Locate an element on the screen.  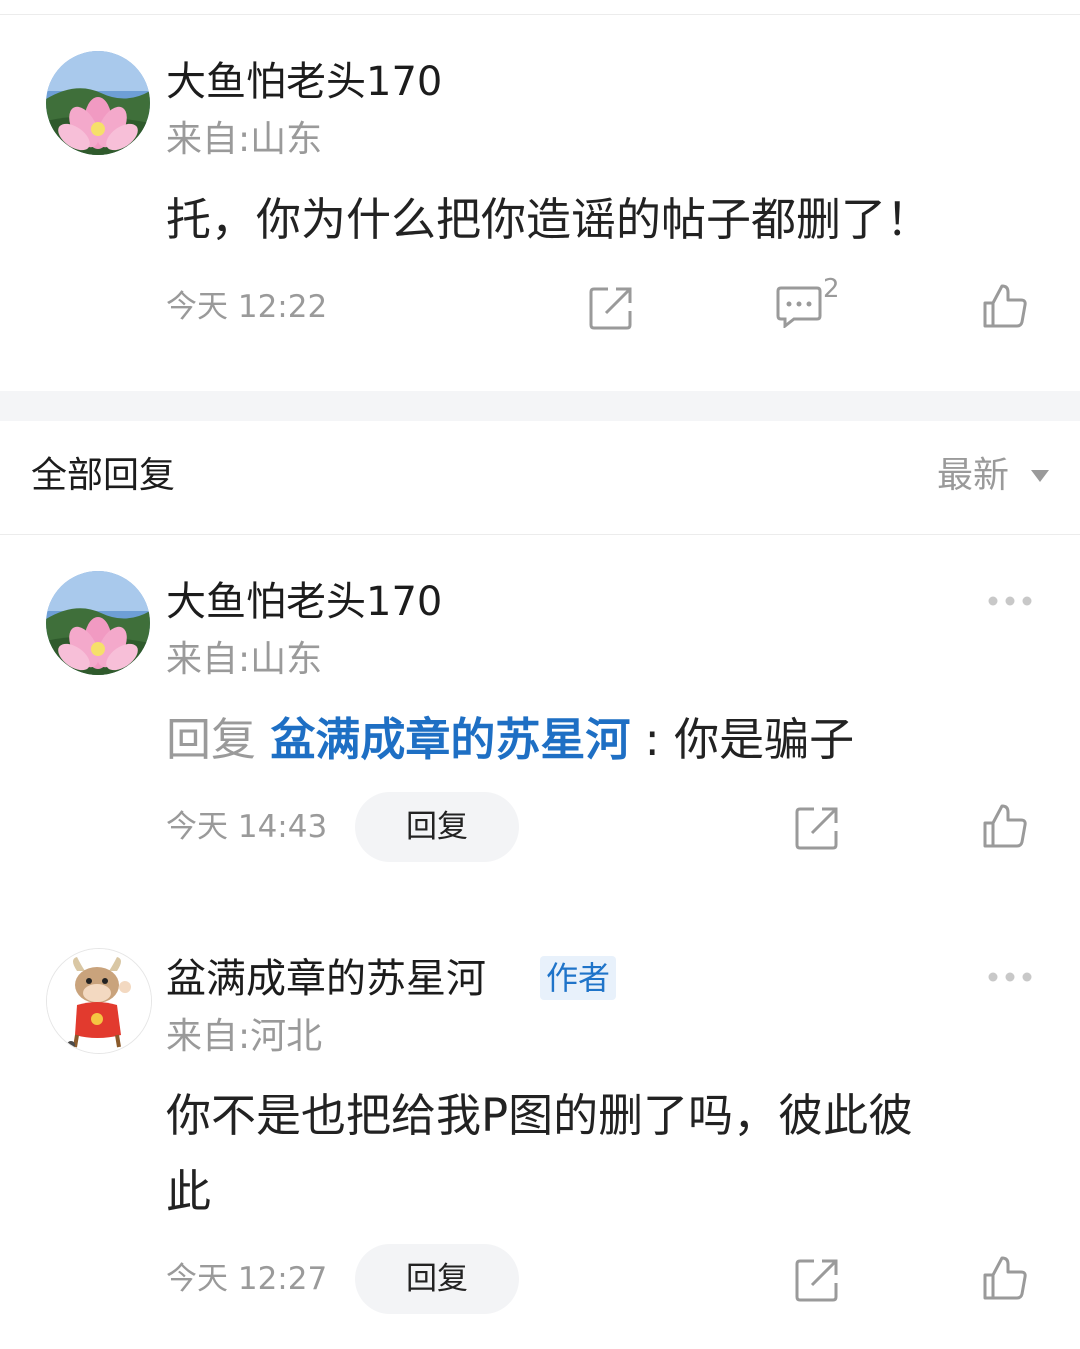
reply-text: 你是骗子 is located at coordinates (764, 739).